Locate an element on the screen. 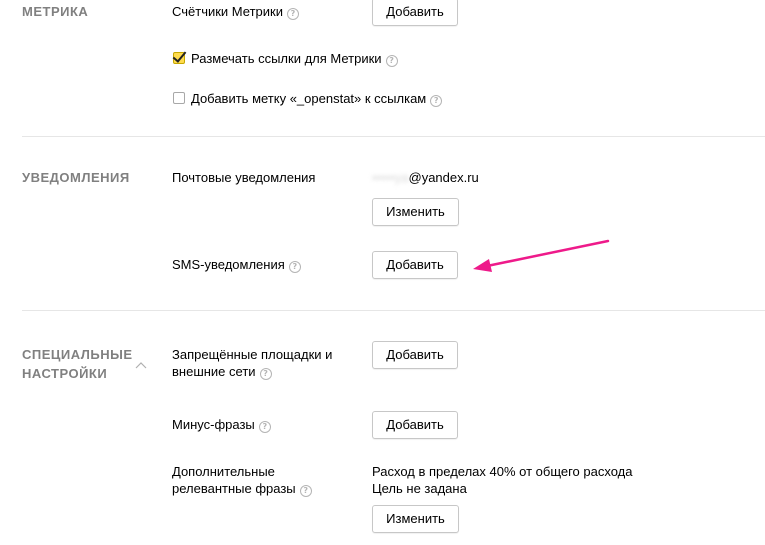 The image size is (765, 545). annotation-arrow-icon is located at coordinates (541, 255).